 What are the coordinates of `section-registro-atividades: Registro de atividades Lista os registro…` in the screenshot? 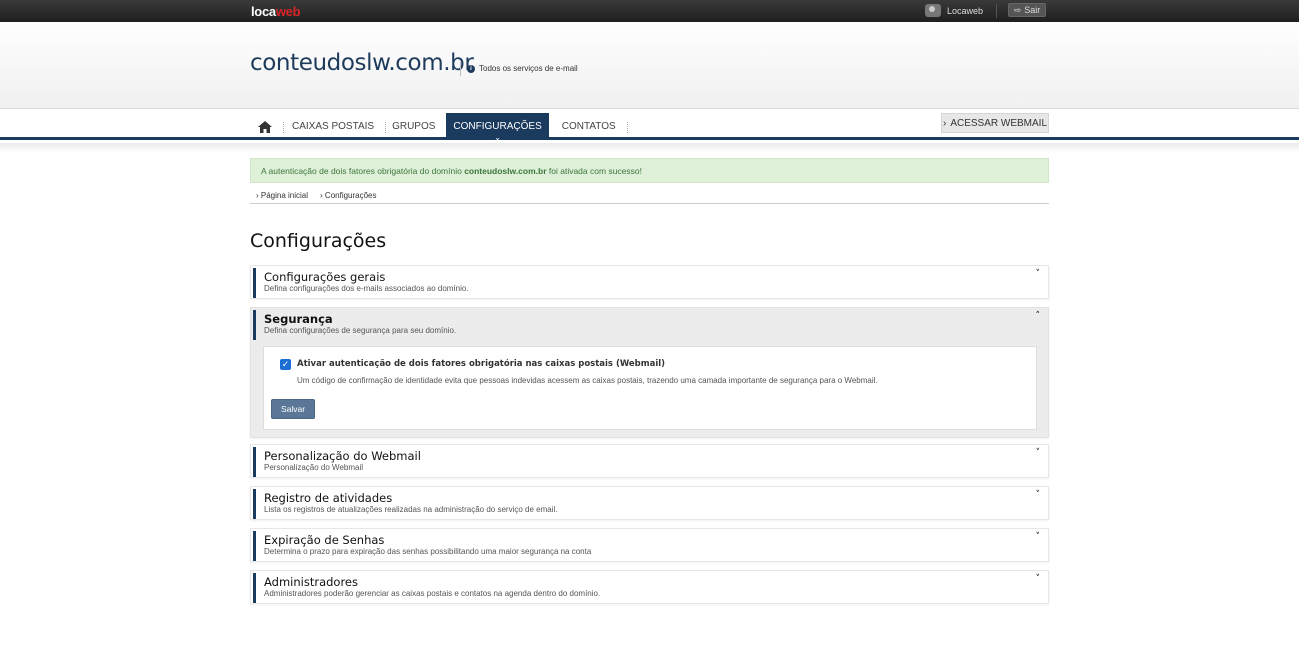 It's located at (649, 503).